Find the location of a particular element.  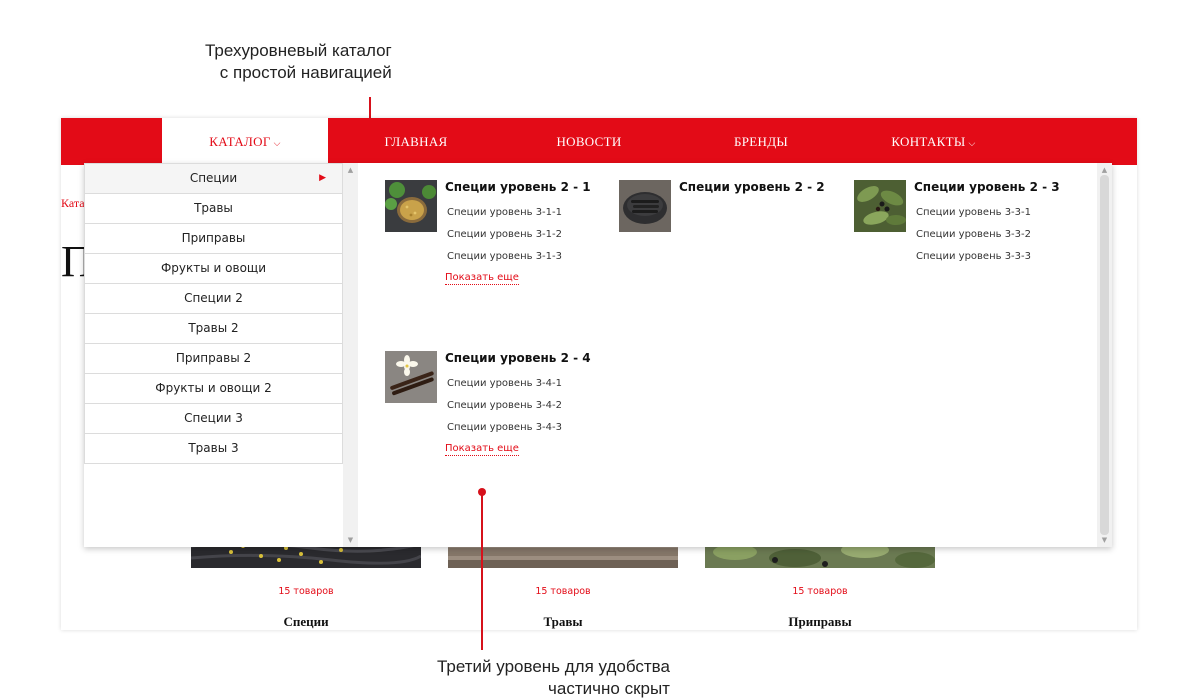

level3-item: Специи уровень 3-4-2 is located at coordinates (504, 406).